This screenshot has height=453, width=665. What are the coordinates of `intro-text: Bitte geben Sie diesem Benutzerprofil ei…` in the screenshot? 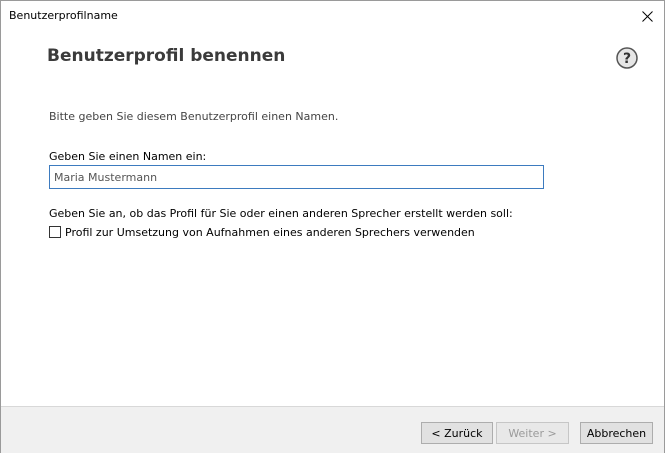 It's located at (194, 116).